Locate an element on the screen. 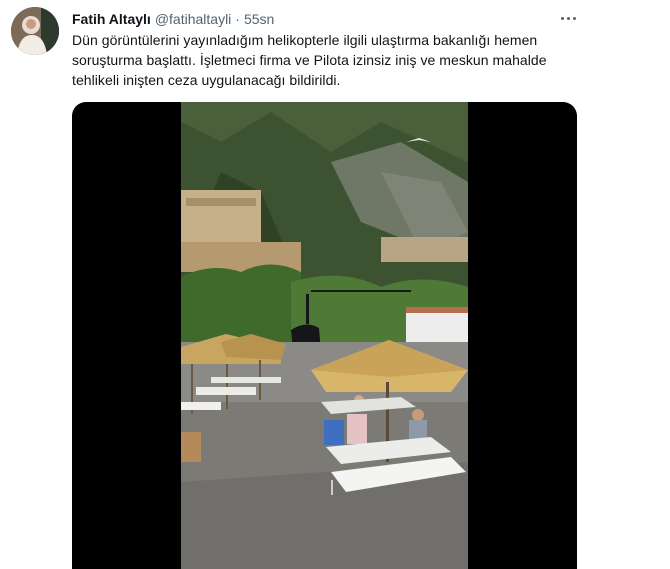  tweet-header: Fatih Altaylı @fatihaltayli · 55sn is located at coordinates (173, 19).